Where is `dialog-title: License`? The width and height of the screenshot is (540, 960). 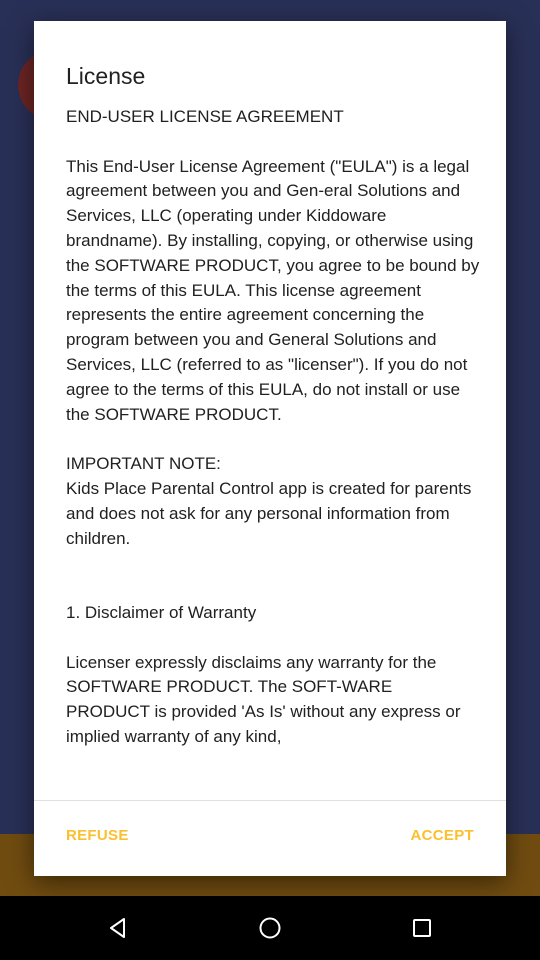 dialog-title: License is located at coordinates (106, 76).